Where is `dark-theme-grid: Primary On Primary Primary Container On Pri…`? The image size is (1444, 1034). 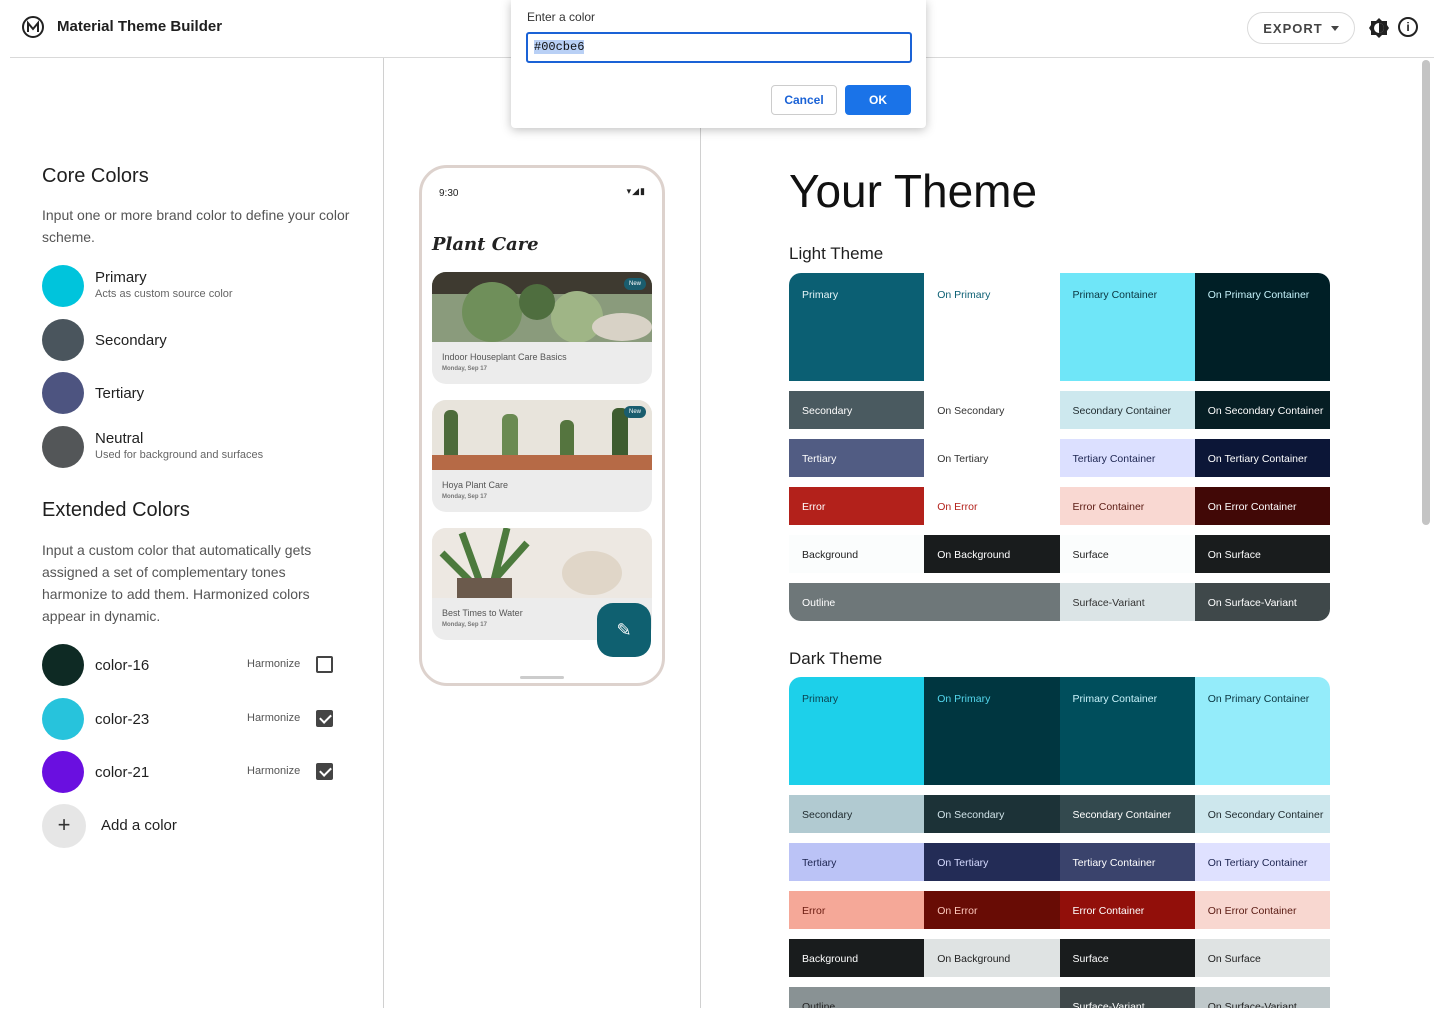
dark-theme-grid: Primary On Primary Primary Container On Pri… is located at coordinates (1059, 842).